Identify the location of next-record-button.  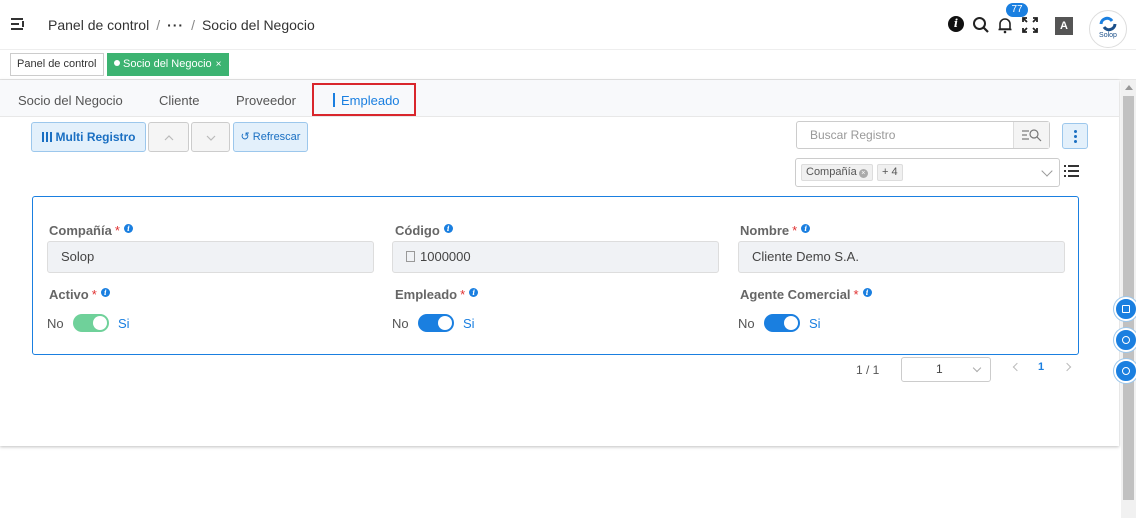
(210, 137).